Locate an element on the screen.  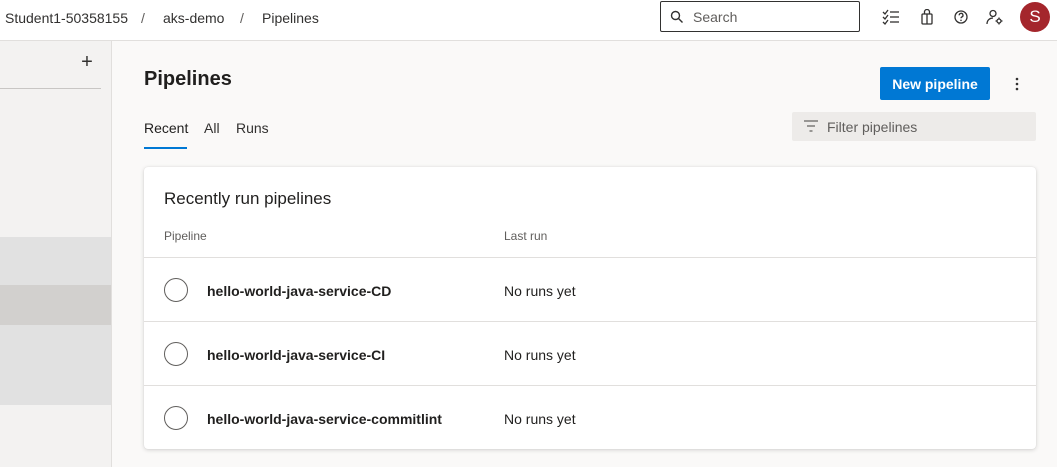
pipeline-row: hello-world-java-service-CD No runs yet is located at coordinates (590, 289).